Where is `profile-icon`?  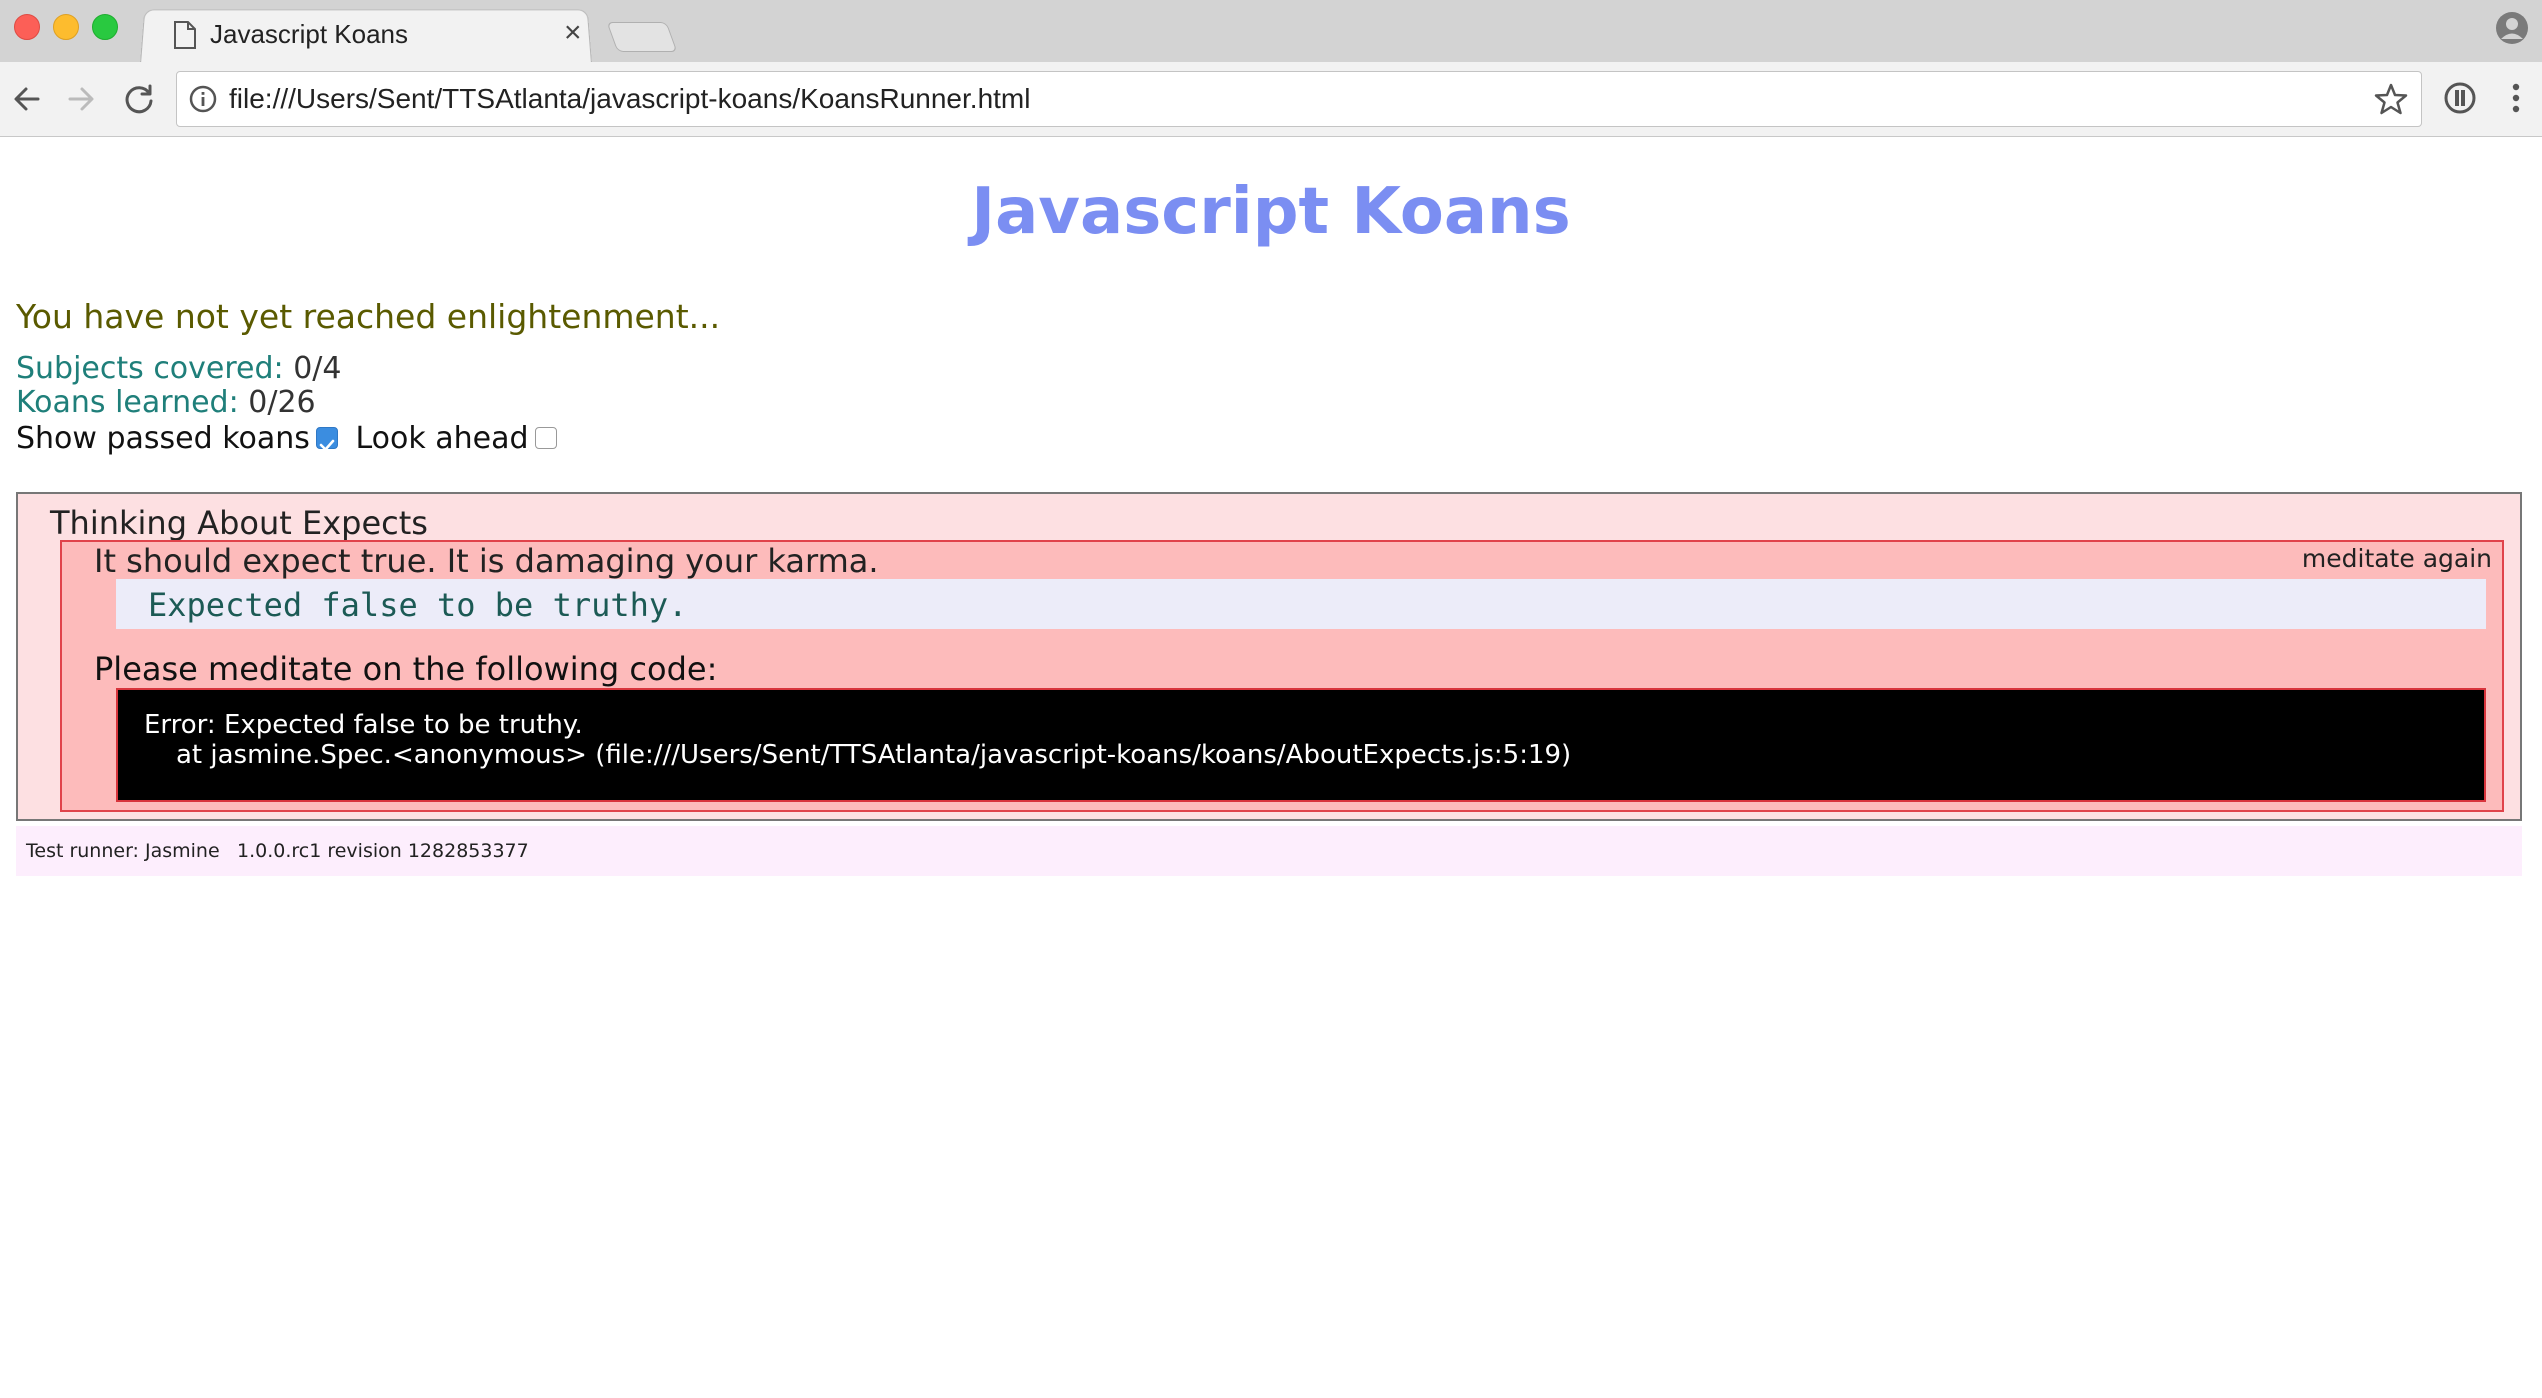 profile-icon is located at coordinates (2512, 28).